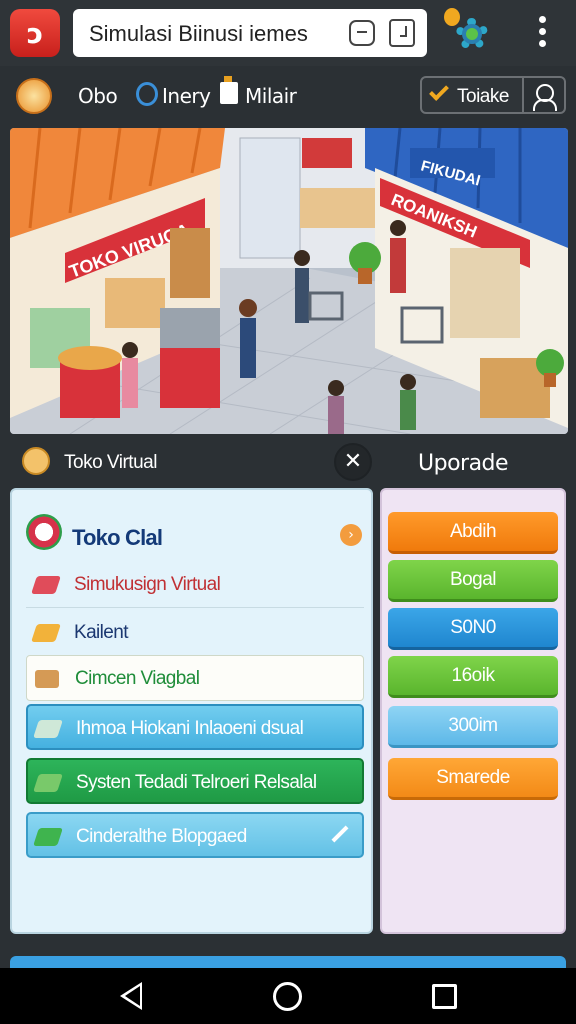 The width and height of the screenshot is (576, 1024). What do you see at coordinates (473, 533) in the screenshot?
I see `upgrade-button-1: Abdih` at bounding box center [473, 533].